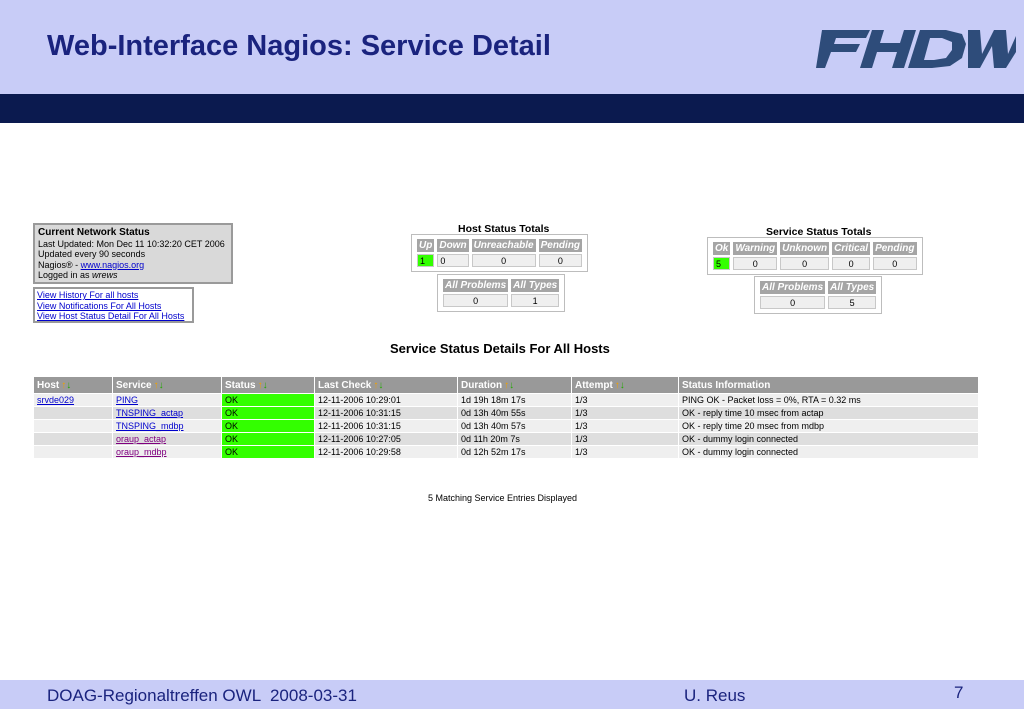 This screenshot has height=709, width=1024. Describe the element at coordinates (514, 452) in the screenshot. I see `duration-cell: 0d 12h 52m 17s` at that location.